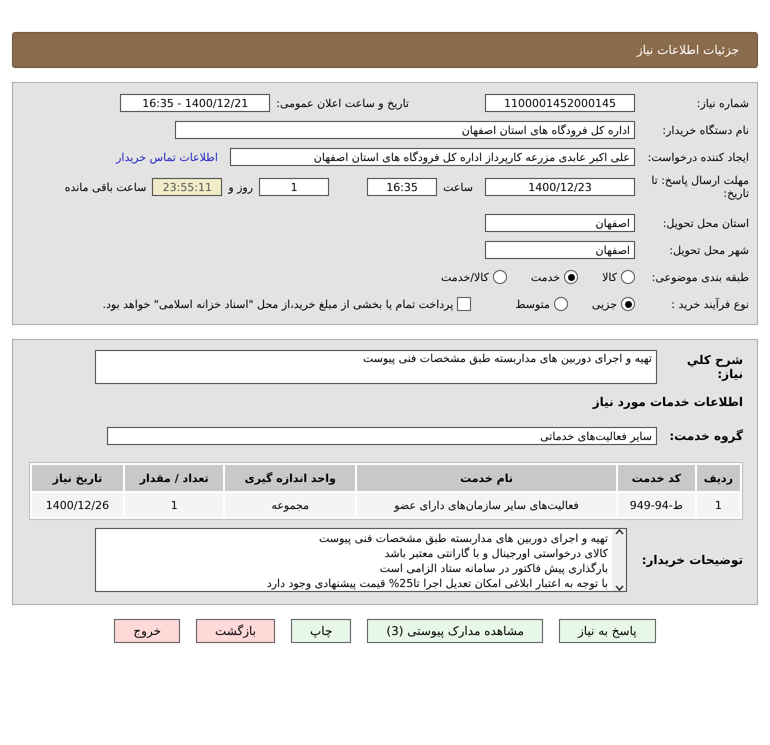  I want to click on field-label: شهر محل تحویل:, so click(708, 250).